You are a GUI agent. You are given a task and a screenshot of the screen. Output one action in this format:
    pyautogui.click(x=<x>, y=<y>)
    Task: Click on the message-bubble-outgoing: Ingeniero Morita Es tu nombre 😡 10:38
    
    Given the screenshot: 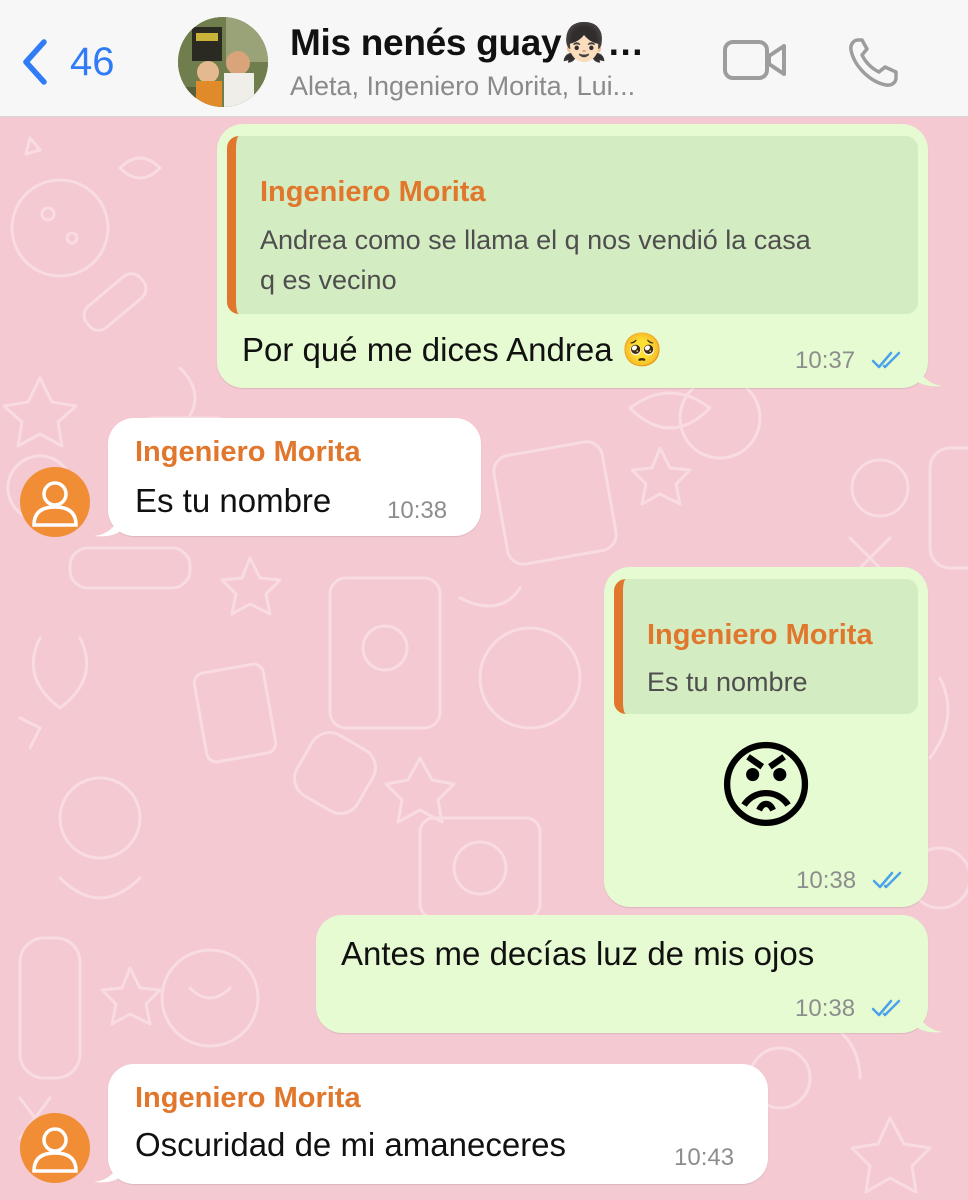 What is the action you would take?
    pyautogui.click(x=766, y=737)
    